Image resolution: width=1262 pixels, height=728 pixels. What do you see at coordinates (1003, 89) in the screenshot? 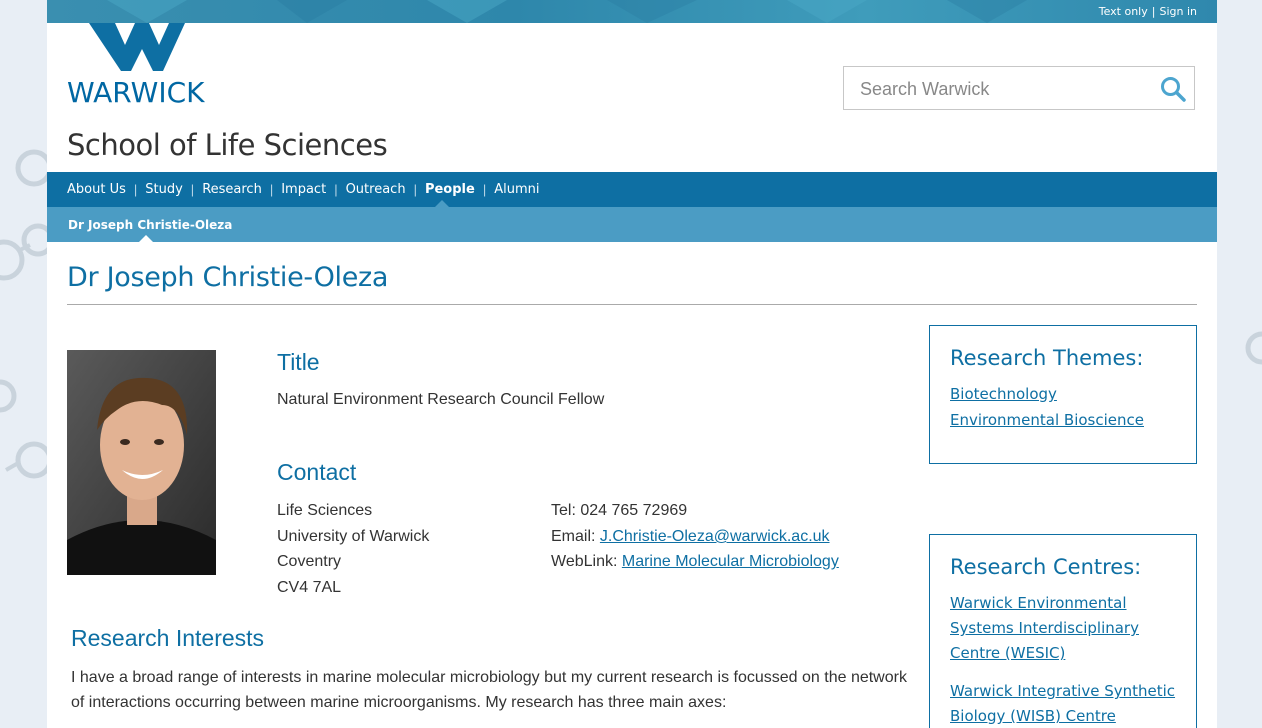
I see `search-input` at bounding box center [1003, 89].